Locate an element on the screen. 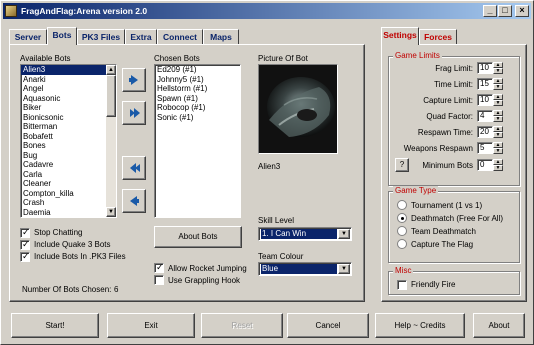 The image size is (534, 345). available-bot-item: Bobafett is located at coordinates (68, 137).